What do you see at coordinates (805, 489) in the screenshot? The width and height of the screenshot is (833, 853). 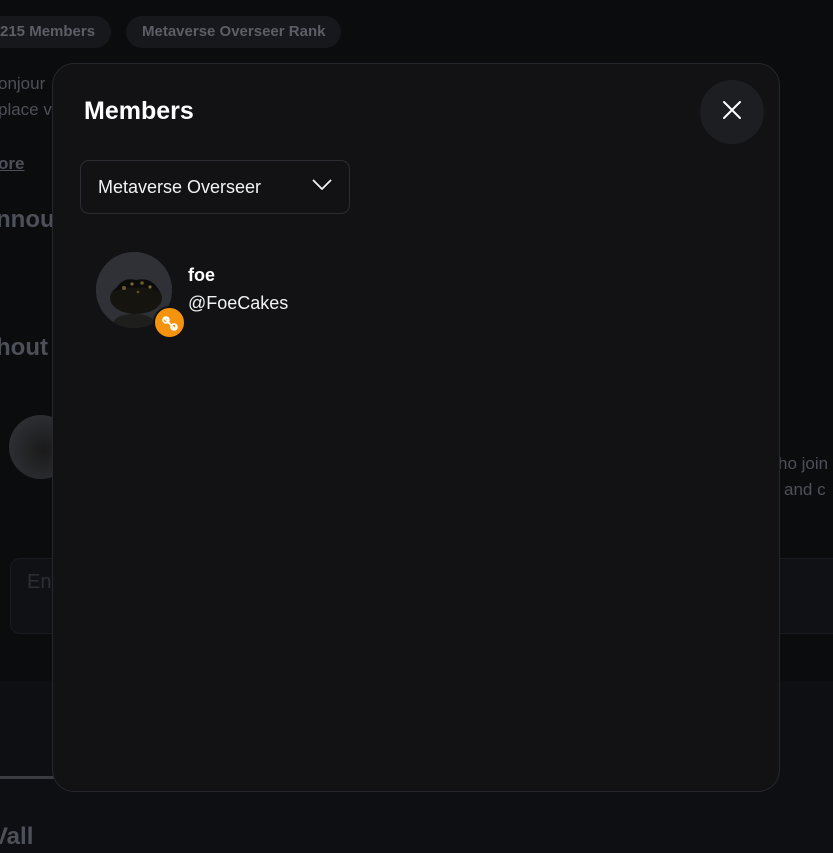 I see `shout-text-line: and c` at bounding box center [805, 489].